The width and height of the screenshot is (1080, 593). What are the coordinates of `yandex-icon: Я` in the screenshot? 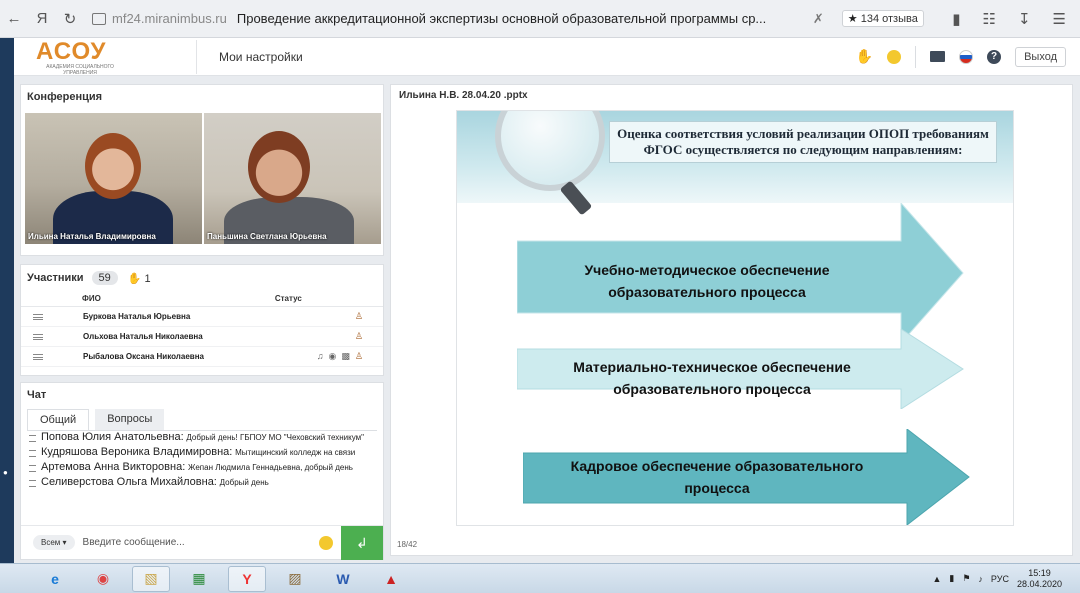 It's located at (42, 18).